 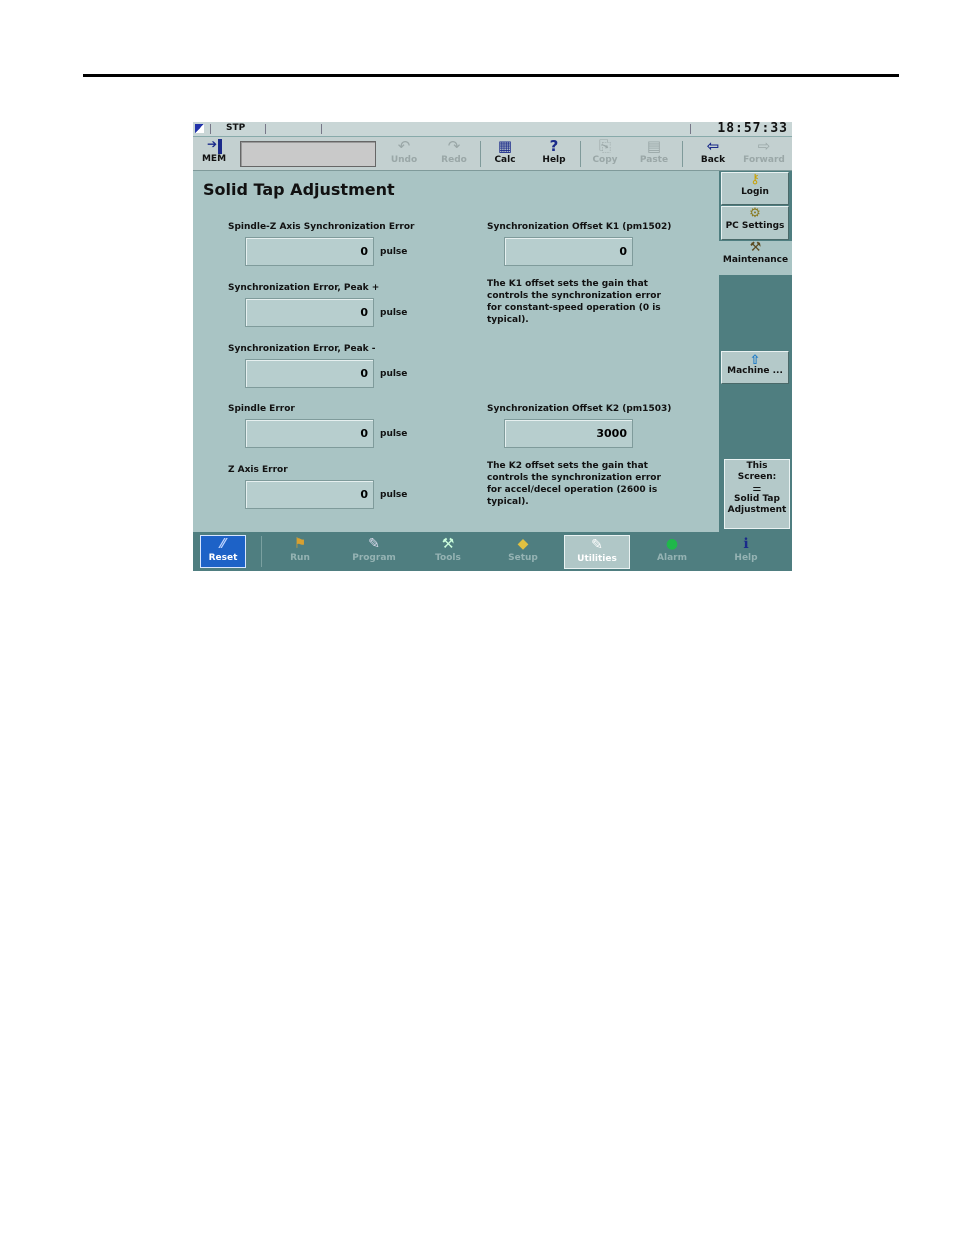 I want to click on field-label-peak-minus: Synchronization Error, Peak -, so click(x=302, y=349).